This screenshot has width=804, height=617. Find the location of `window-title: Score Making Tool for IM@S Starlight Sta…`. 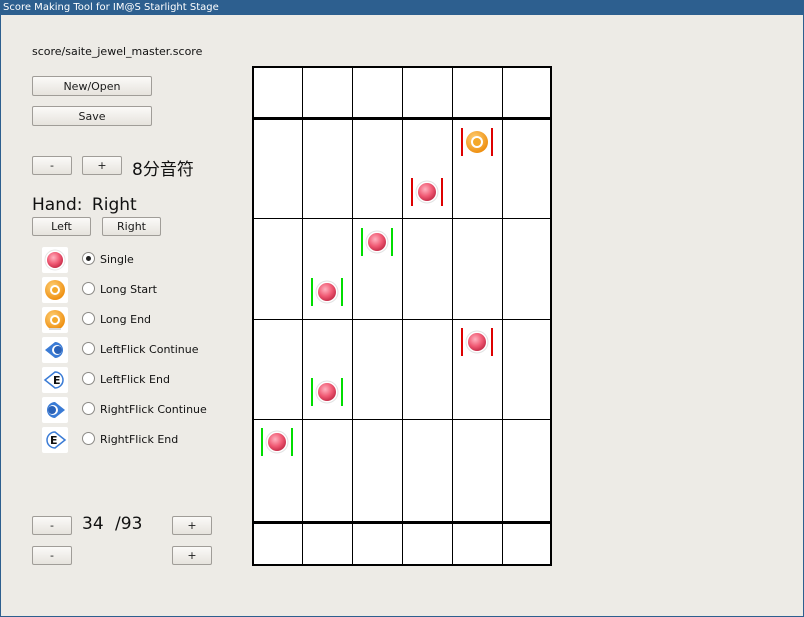

window-title: Score Making Tool for IM@S Starlight Sta… is located at coordinates (402, 7).